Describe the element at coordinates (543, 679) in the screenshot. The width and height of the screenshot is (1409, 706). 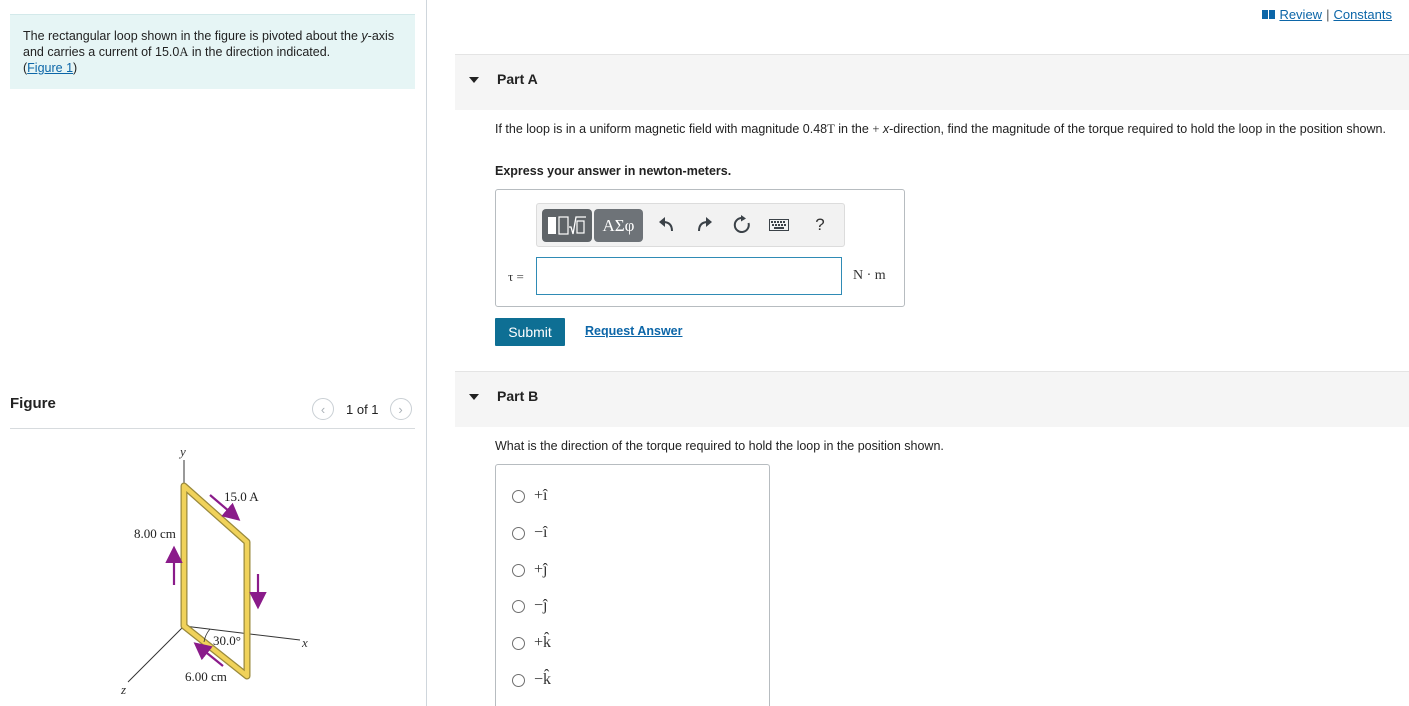
I see `choice-label: −k̂` at that location.